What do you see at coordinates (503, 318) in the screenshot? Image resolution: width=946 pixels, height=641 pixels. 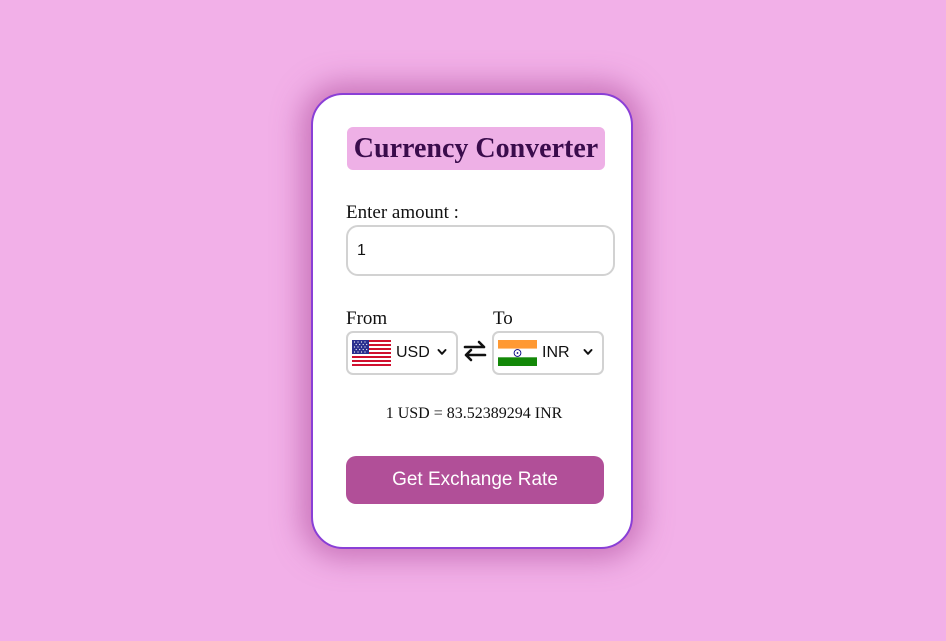 I see `to-label: To` at bounding box center [503, 318].